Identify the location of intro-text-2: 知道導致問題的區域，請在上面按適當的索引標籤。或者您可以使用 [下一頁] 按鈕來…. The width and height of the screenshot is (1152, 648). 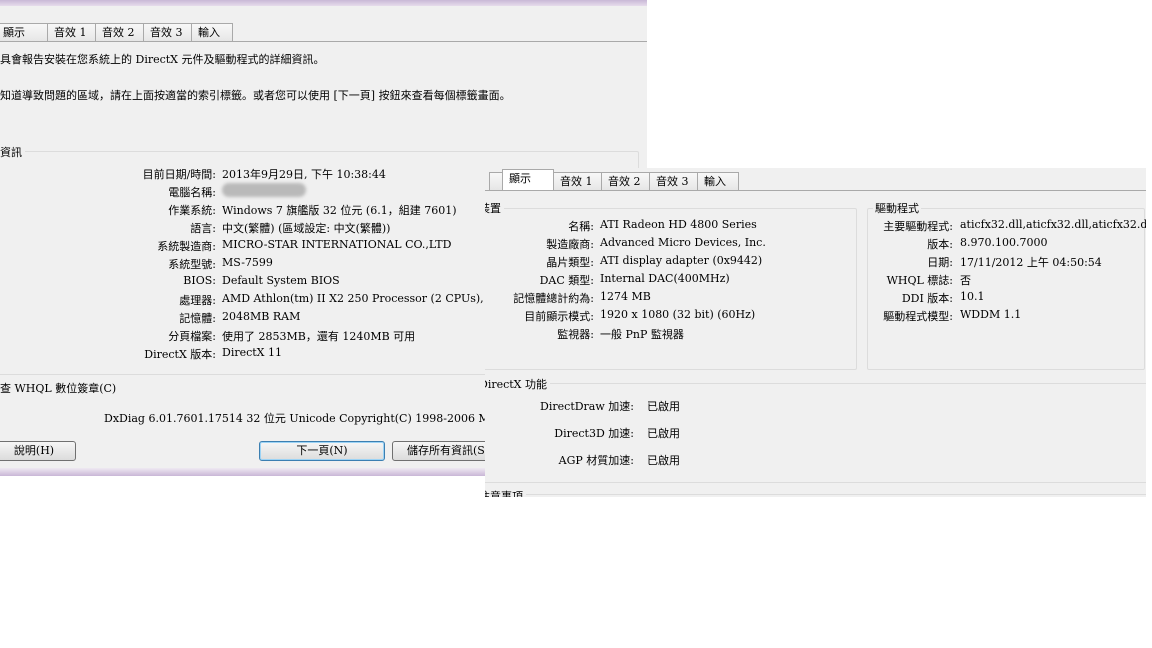
(255, 95).